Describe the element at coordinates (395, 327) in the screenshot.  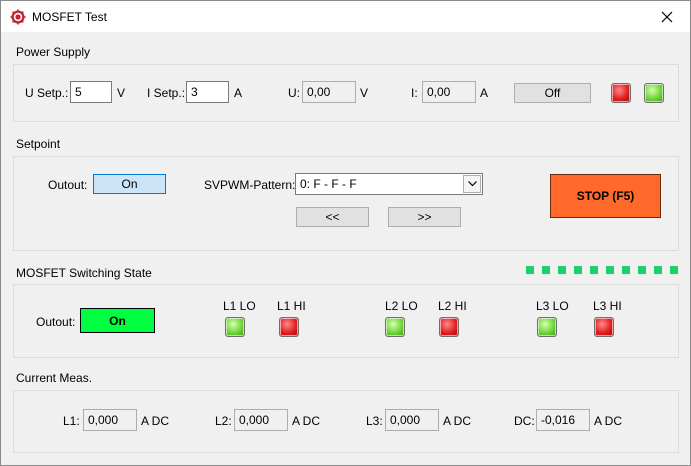
I see `l2-lo-led` at that location.